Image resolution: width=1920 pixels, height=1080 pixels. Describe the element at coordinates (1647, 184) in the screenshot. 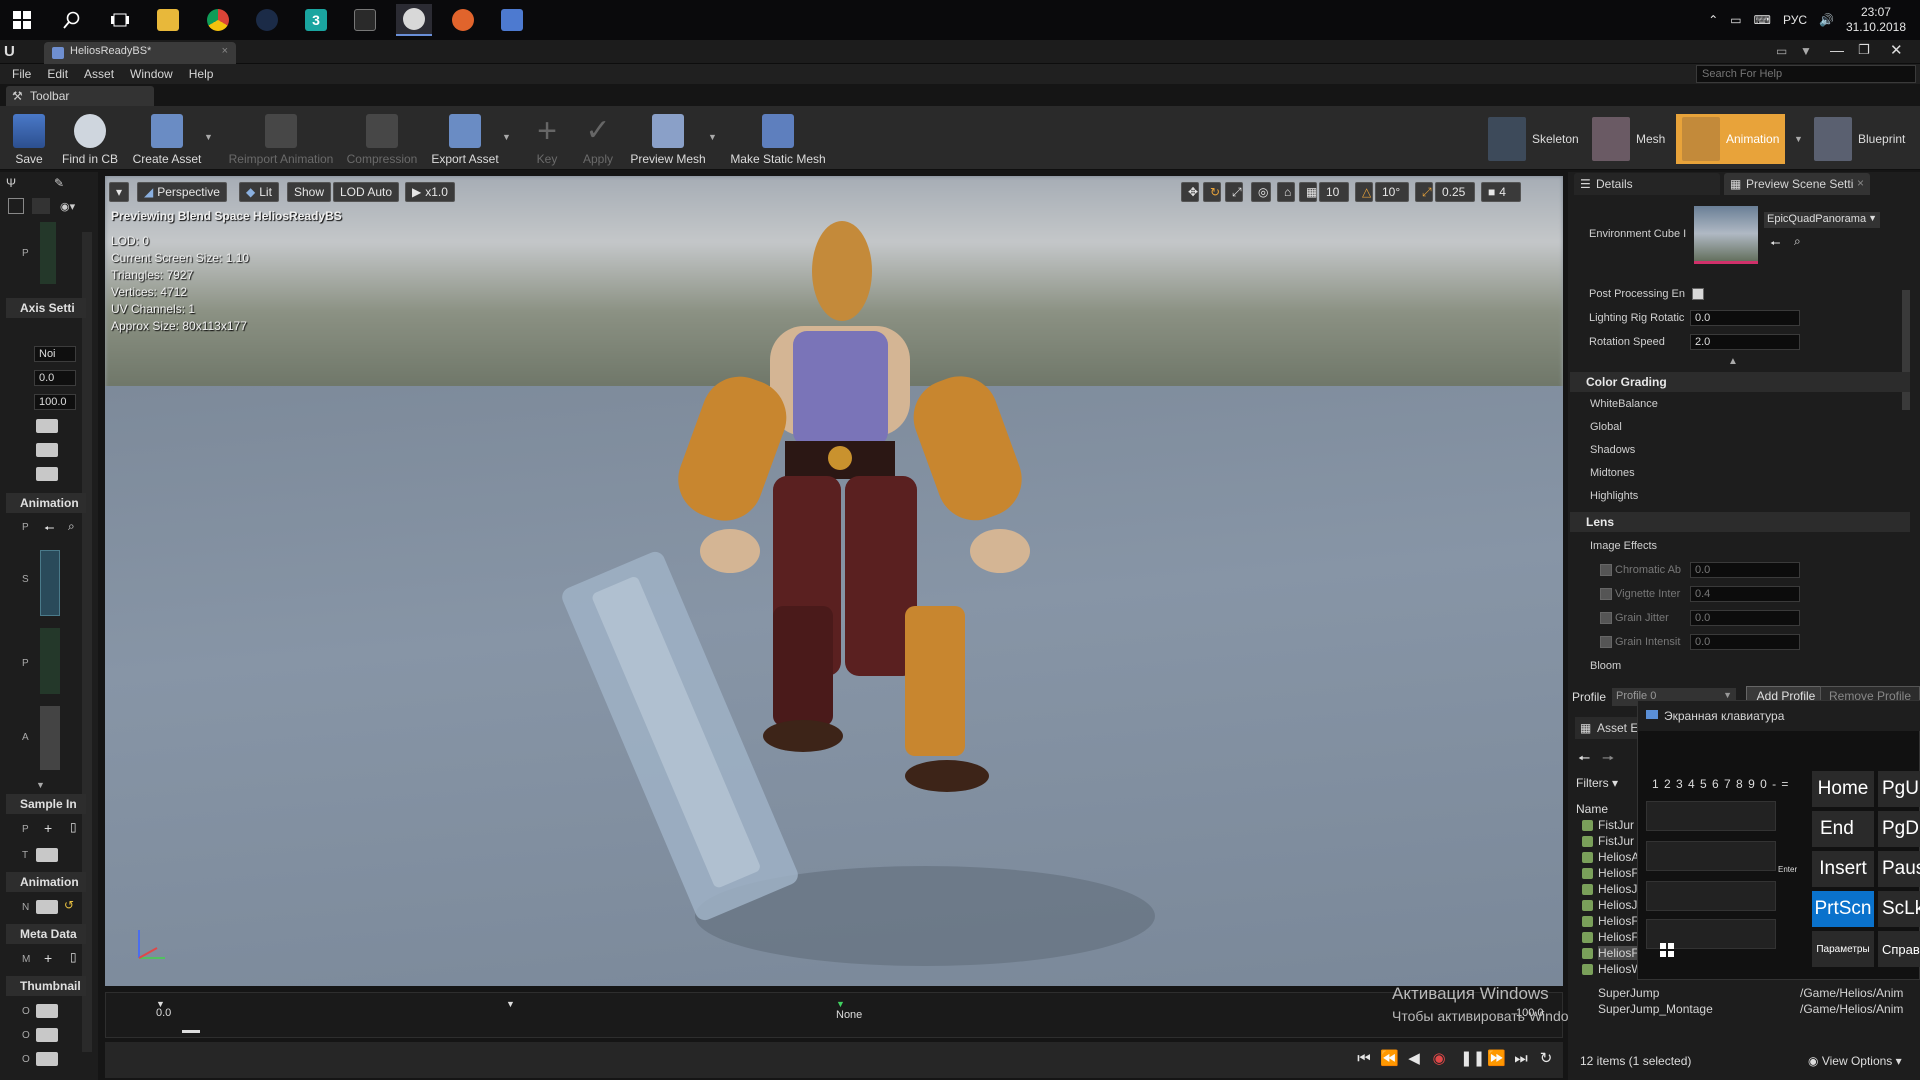

I see `tab-details: ☰ Details` at that location.